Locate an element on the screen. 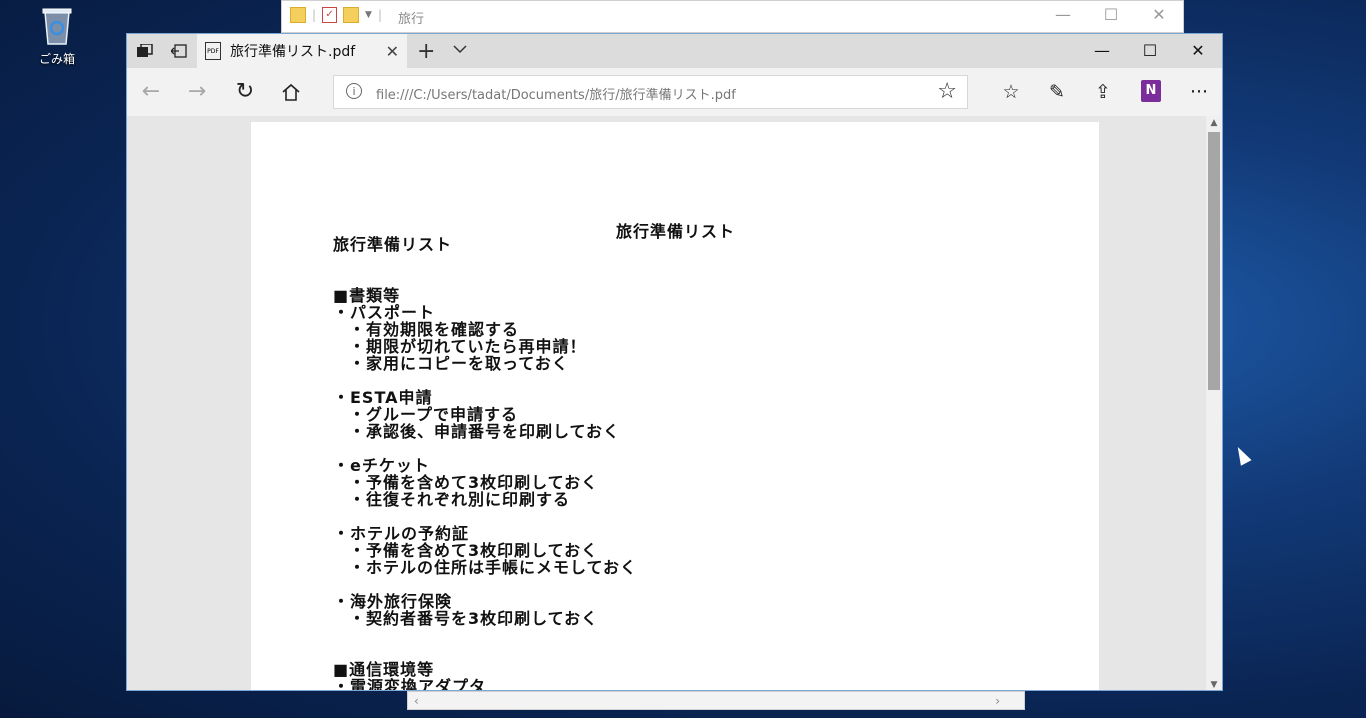  more-icon: ··· is located at coordinates (1199, 92).